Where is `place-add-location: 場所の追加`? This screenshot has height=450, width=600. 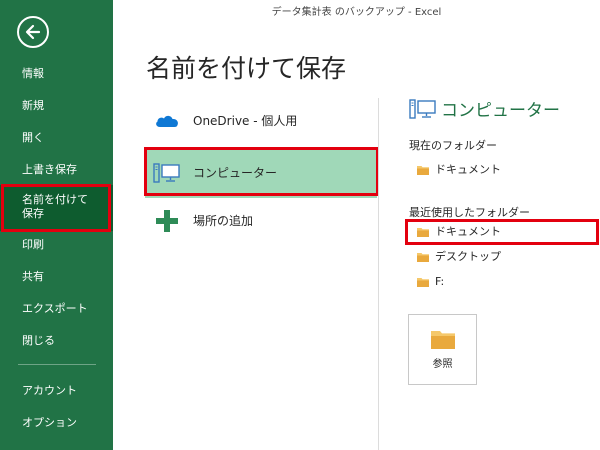 place-add-location: 場所の追加 is located at coordinates (261, 221).